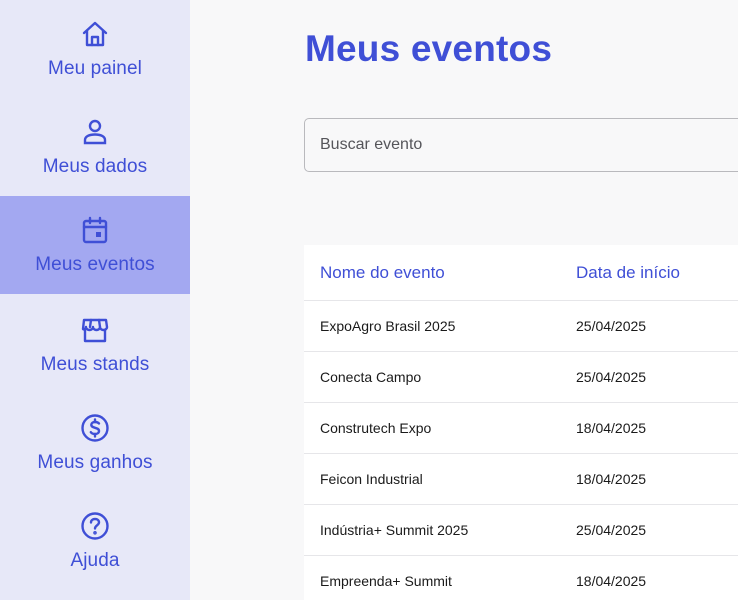 This screenshot has height=600, width=738. I want to click on column-header-start-date: Data de início, so click(649, 273).